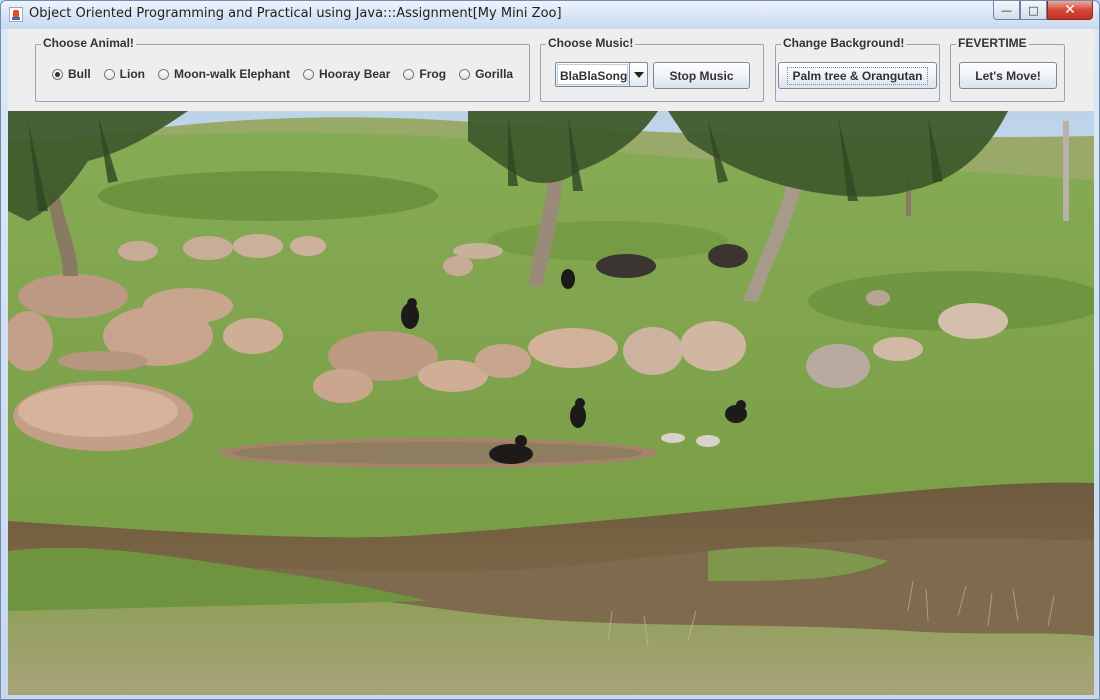 The width and height of the screenshot is (1100, 700). I want to click on radio-gorilla: Gorilla, so click(486, 74).